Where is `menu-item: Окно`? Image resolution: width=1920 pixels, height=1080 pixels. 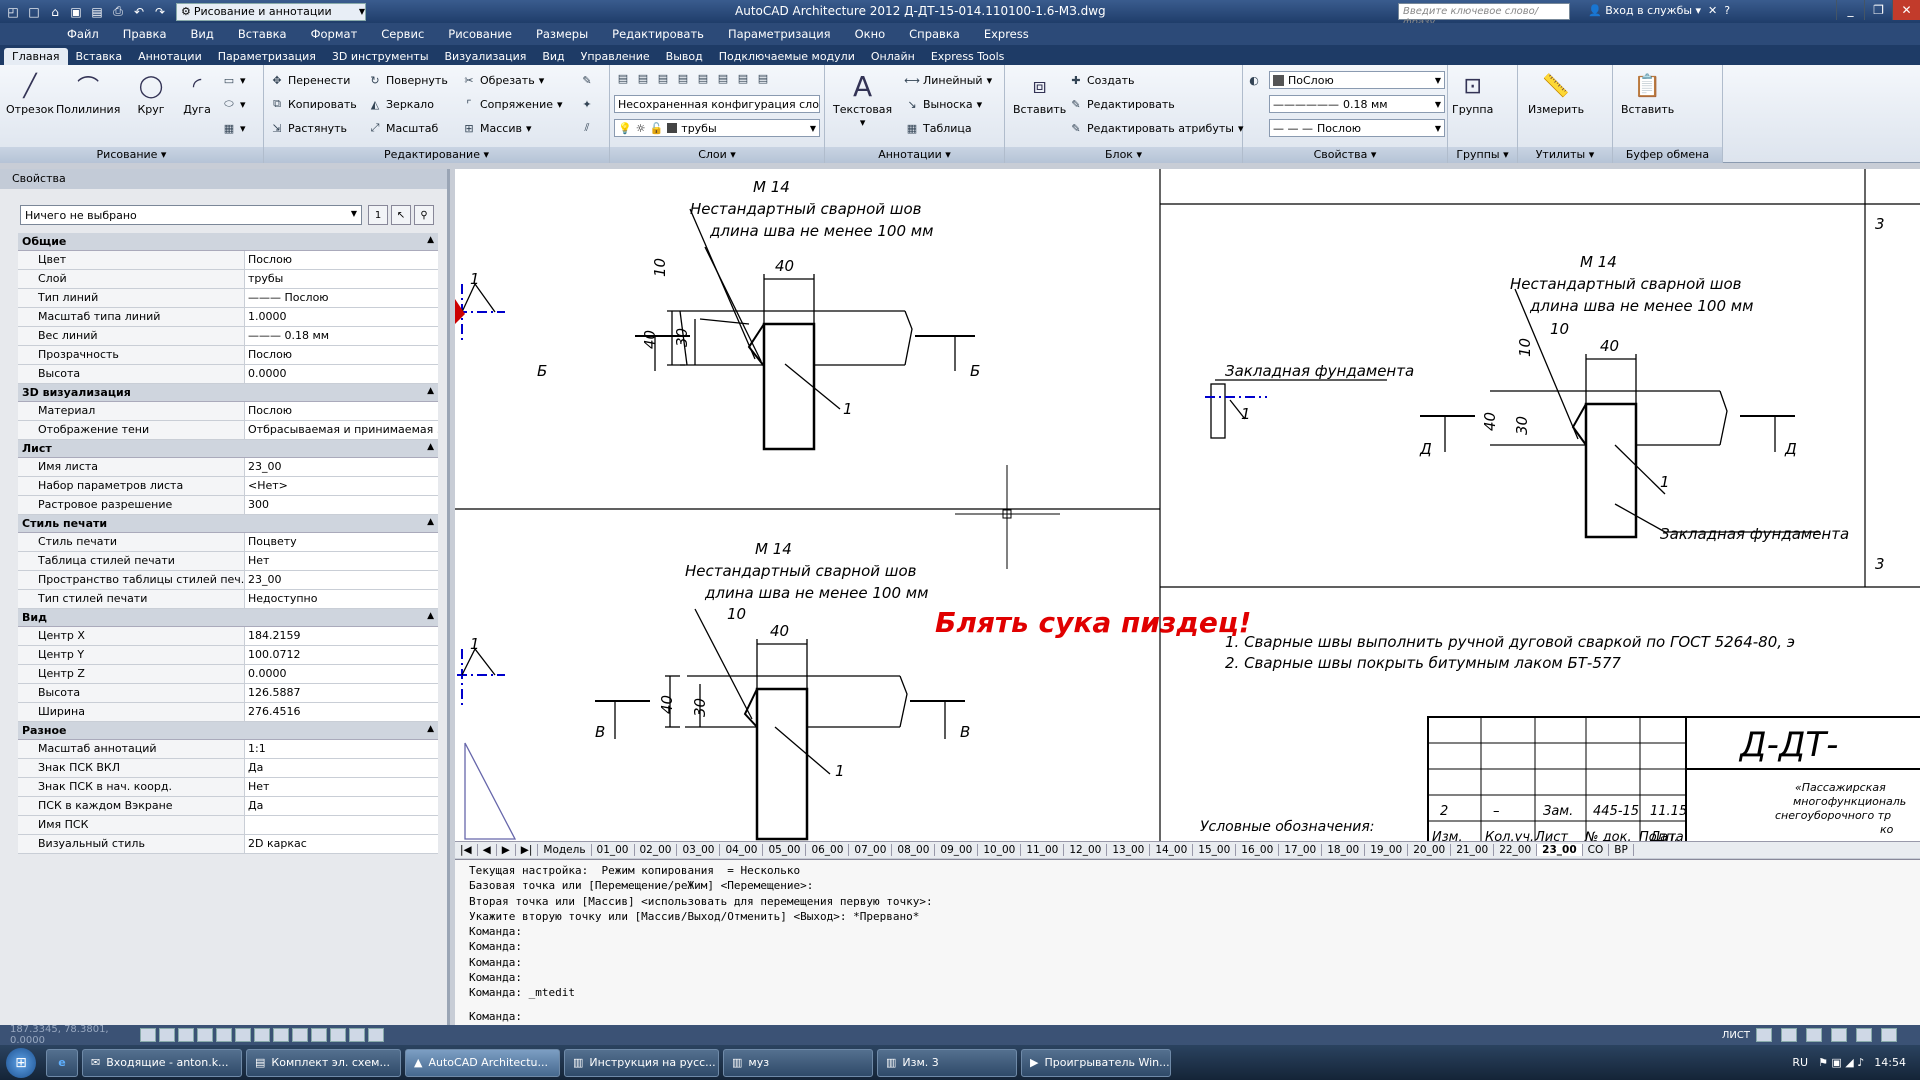
menu-item: Окно is located at coordinates (870, 34).